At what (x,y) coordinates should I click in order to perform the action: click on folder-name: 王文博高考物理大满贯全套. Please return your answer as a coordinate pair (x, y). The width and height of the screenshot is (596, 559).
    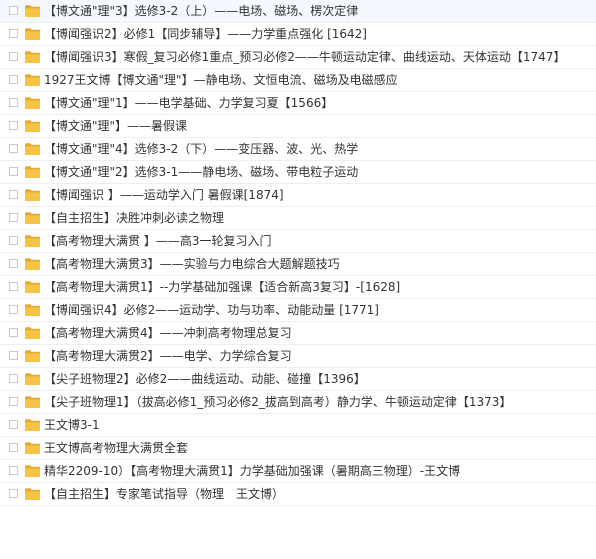
    Looking at the image, I should click on (116, 448).